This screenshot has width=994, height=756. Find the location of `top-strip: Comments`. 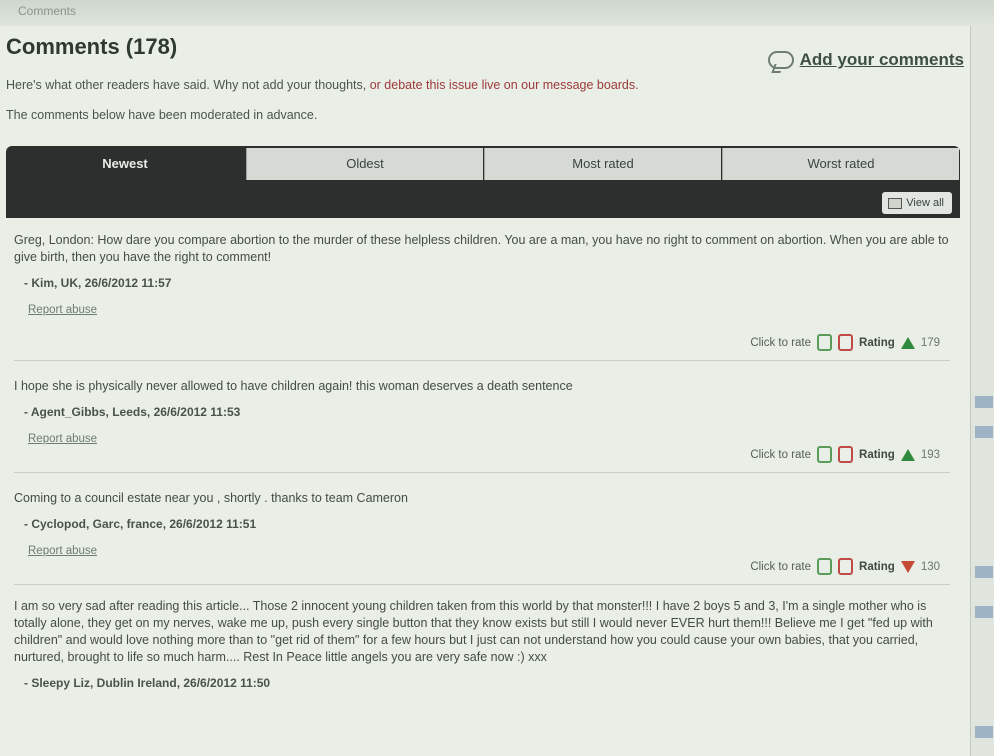

top-strip: Comments is located at coordinates (497, 13).